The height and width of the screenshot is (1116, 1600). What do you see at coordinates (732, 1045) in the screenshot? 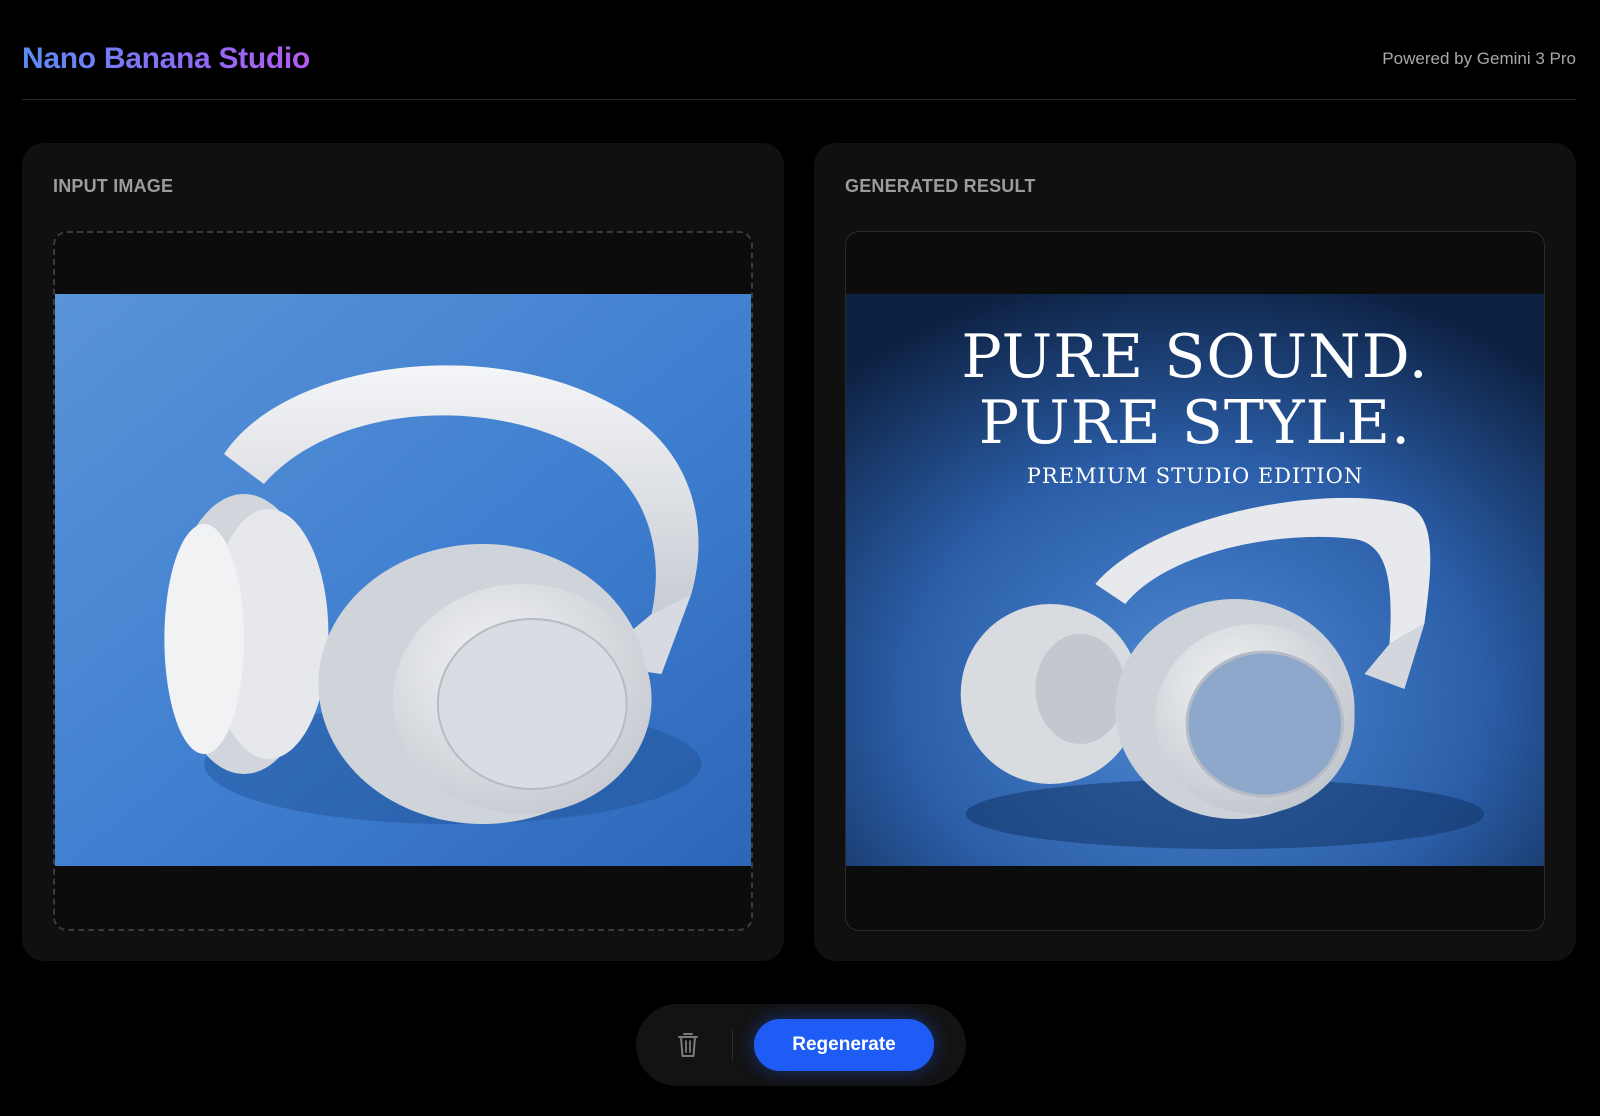
I see `action-divider` at bounding box center [732, 1045].